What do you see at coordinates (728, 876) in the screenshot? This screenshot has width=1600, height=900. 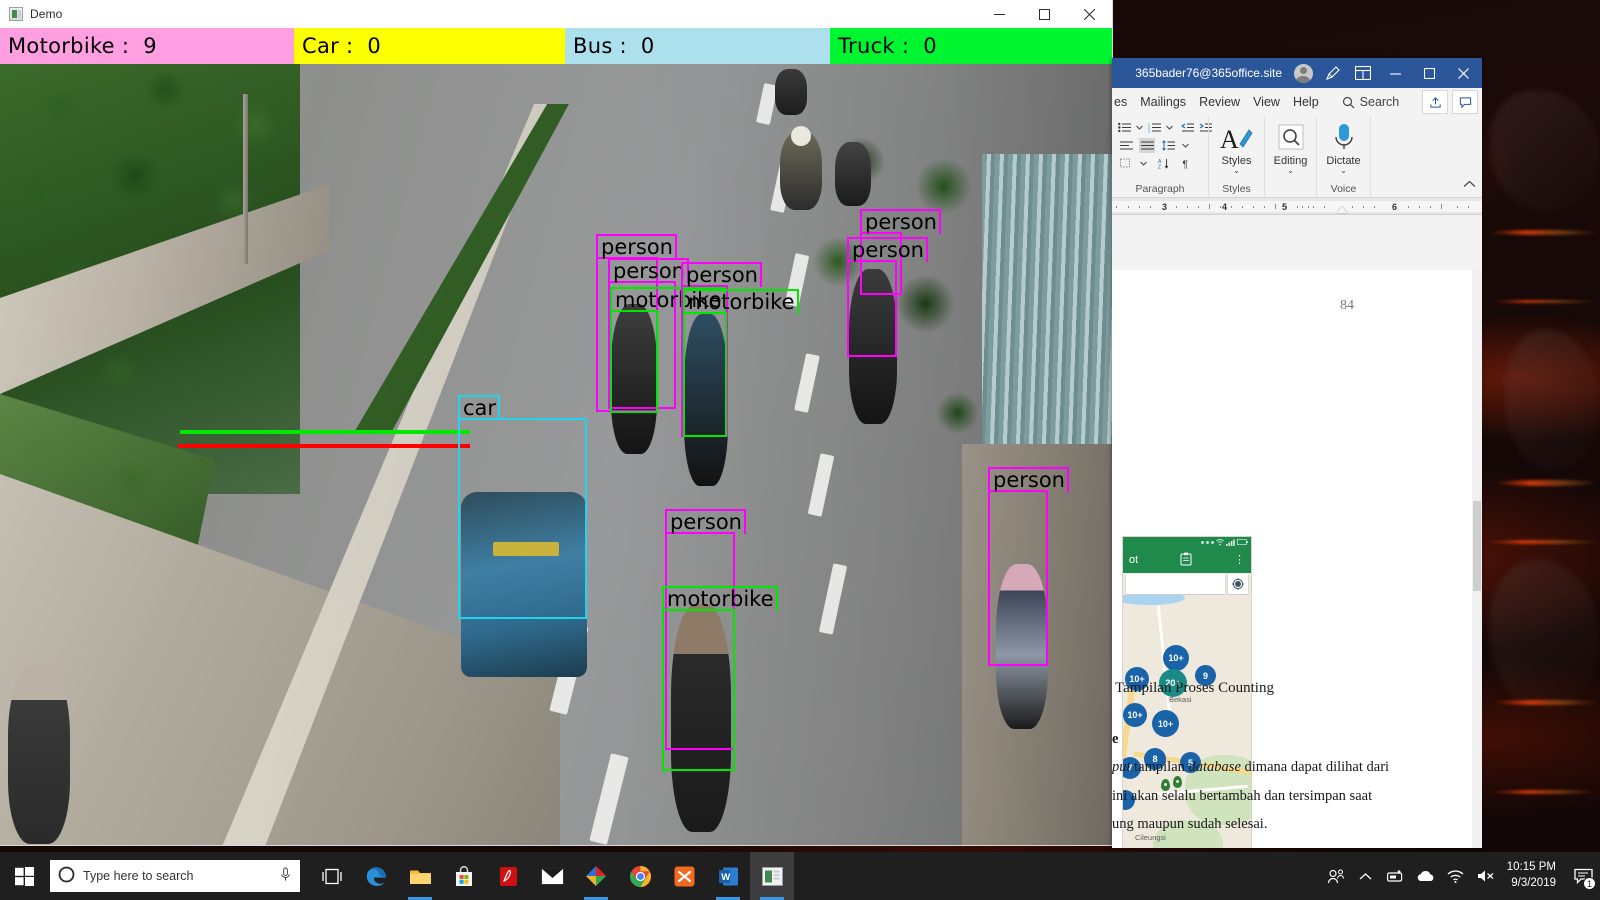 I see `word-icon: W` at bounding box center [728, 876].